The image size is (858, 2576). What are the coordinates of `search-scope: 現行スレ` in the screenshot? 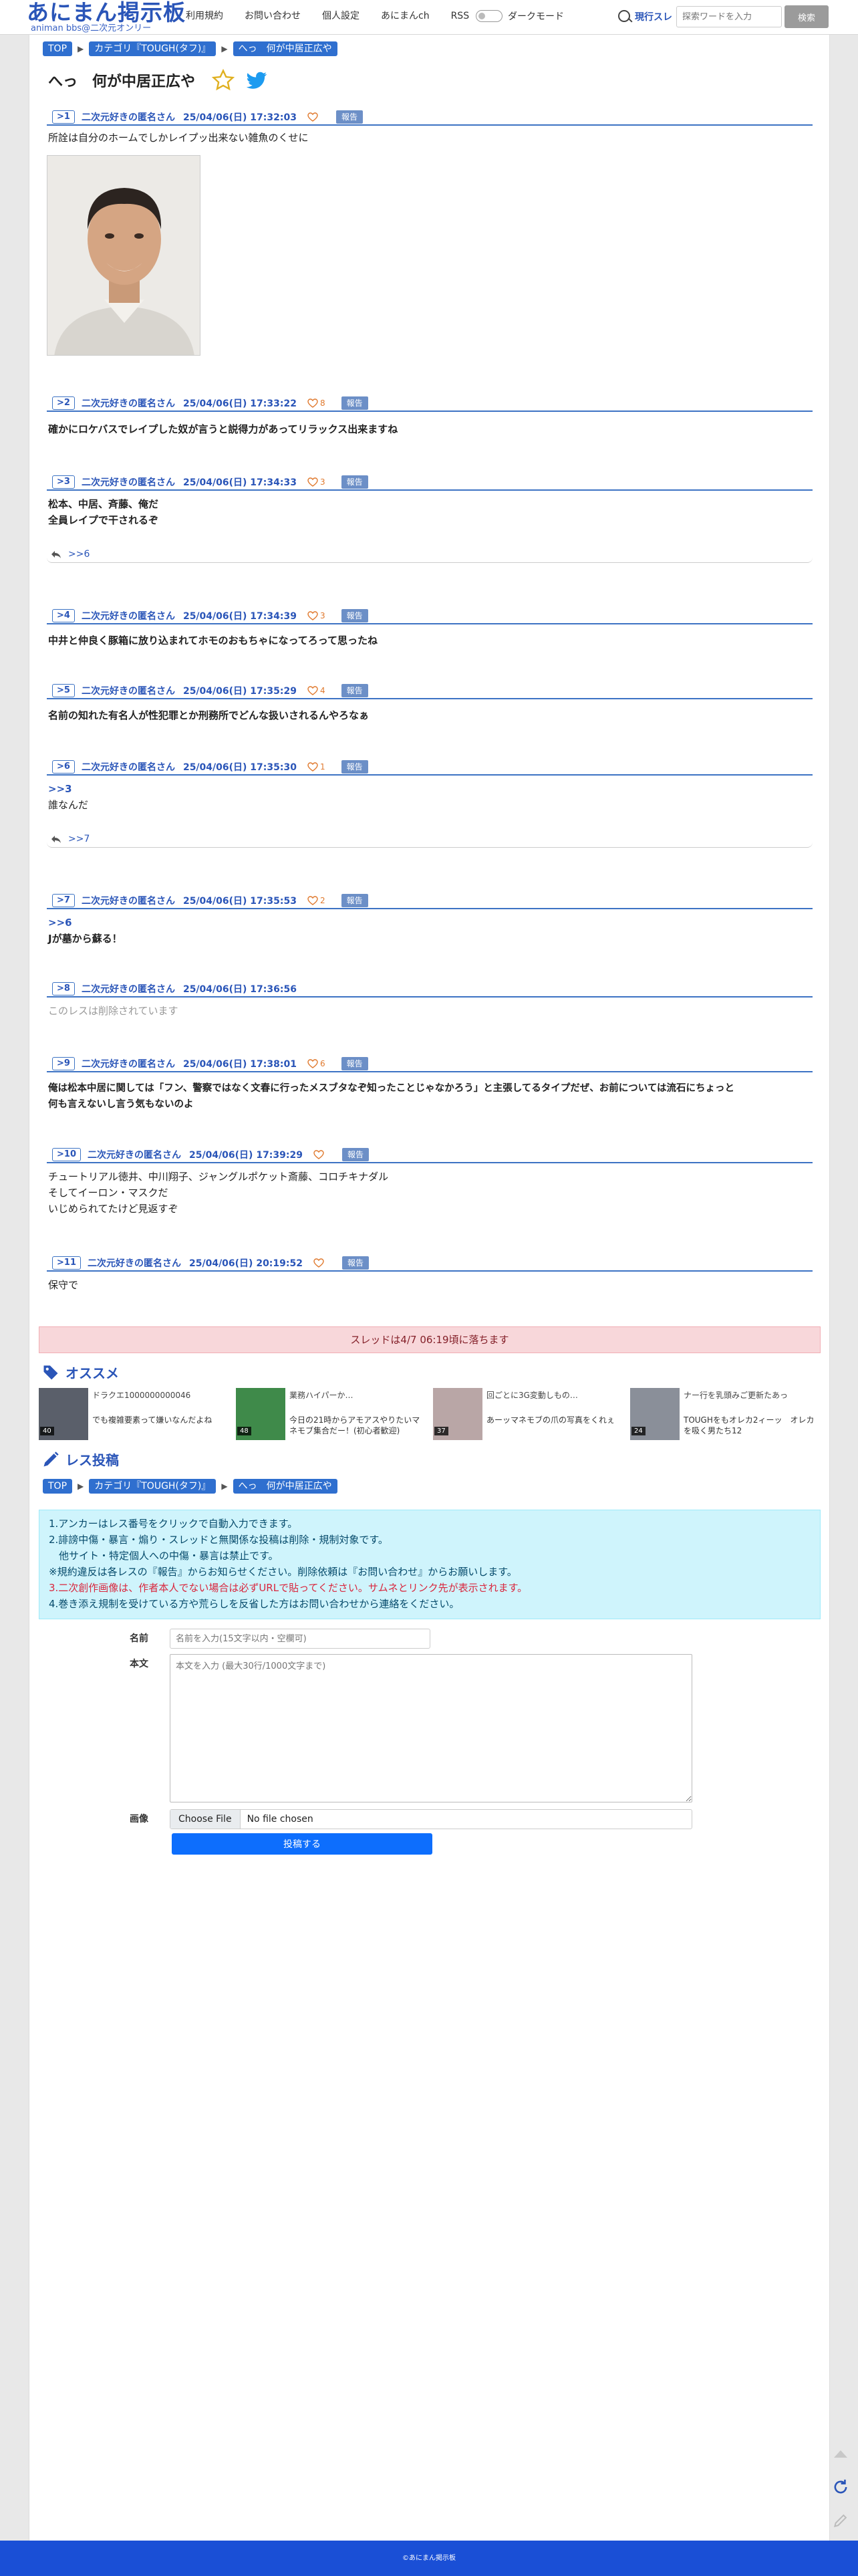 It's located at (653, 16).